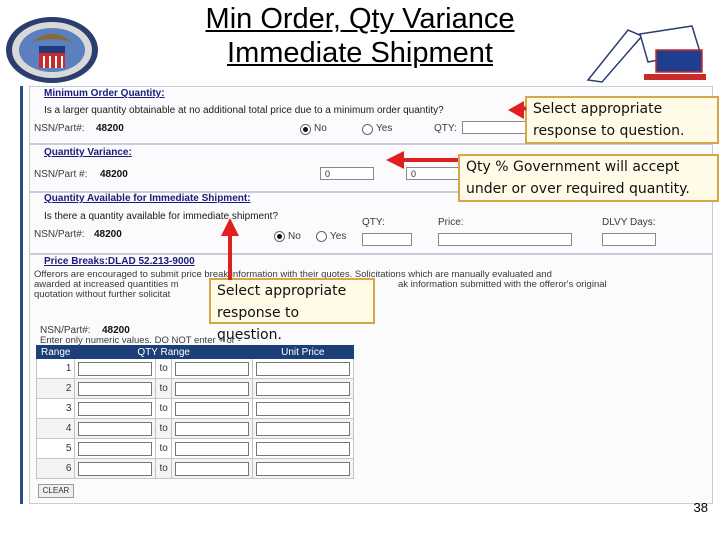 This screenshot has height=540, width=720. I want to click on price-break-row: 3 to, so click(194, 408).